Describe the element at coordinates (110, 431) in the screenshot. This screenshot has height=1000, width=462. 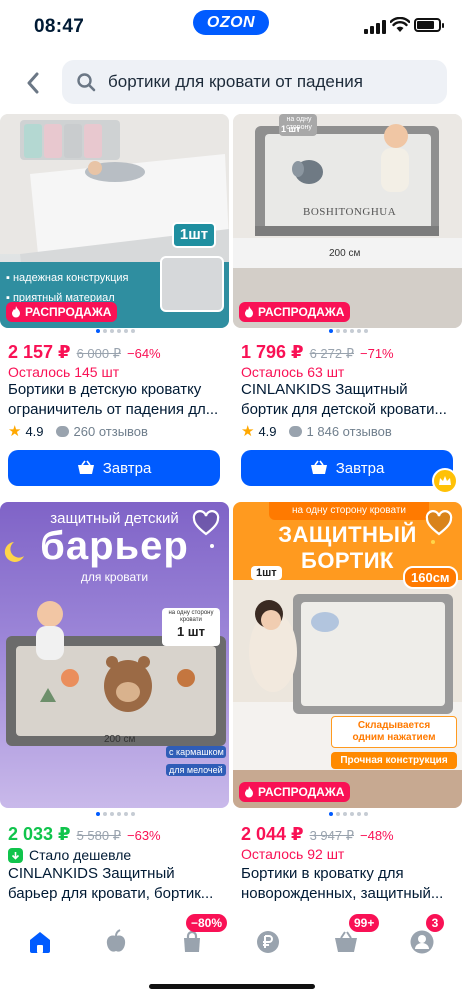
I see `reviews-count: 260 отзывов` at that location.